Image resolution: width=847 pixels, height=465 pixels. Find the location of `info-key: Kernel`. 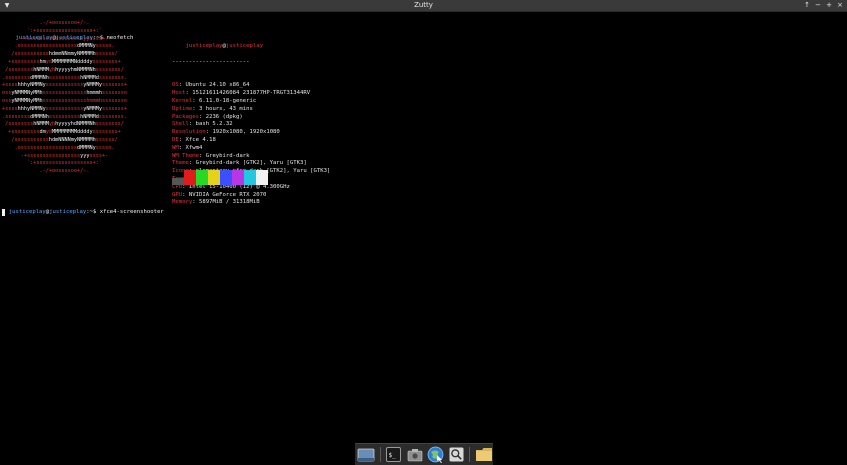

info-key: Kernel is located at coordinates (182, 100).